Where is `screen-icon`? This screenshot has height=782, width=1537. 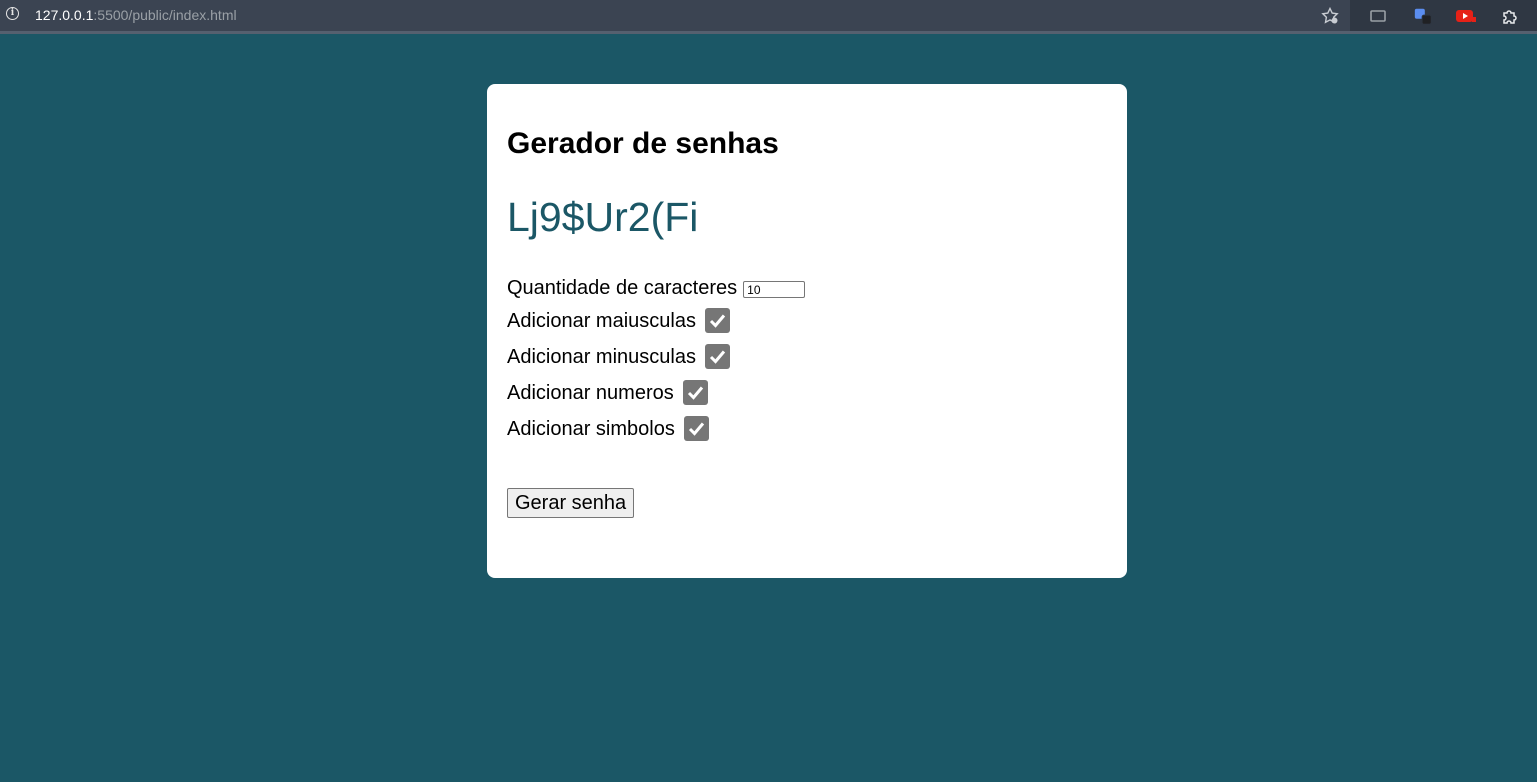
screen-icon is located at coordinates (1378, 16).